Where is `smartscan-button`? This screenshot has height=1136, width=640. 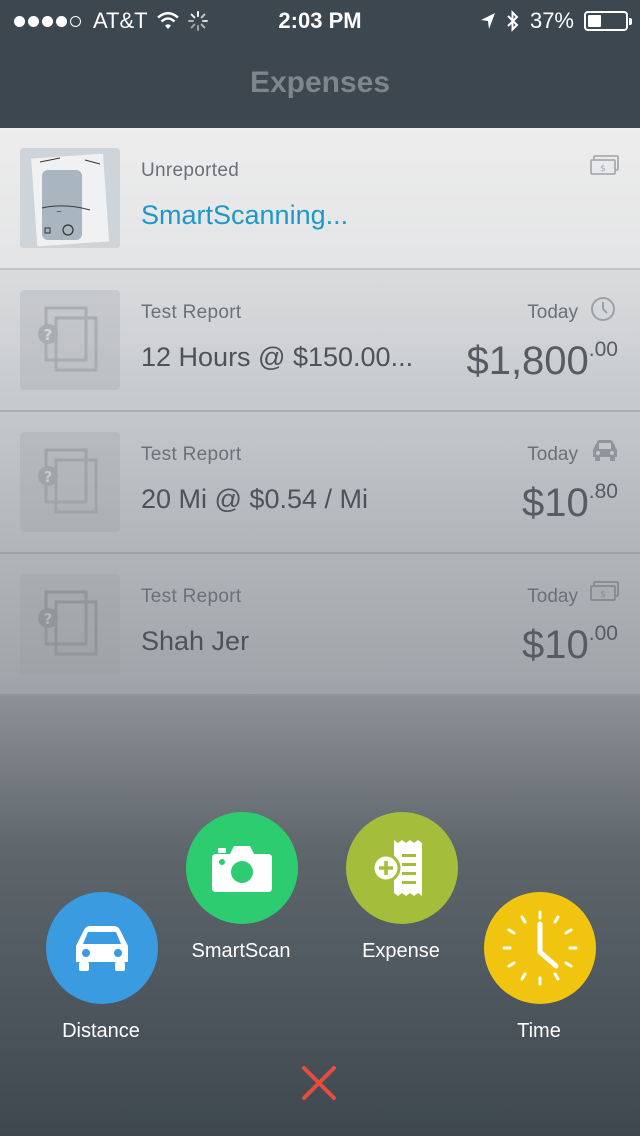 smartscan-button is located at coordinates (242, 868).